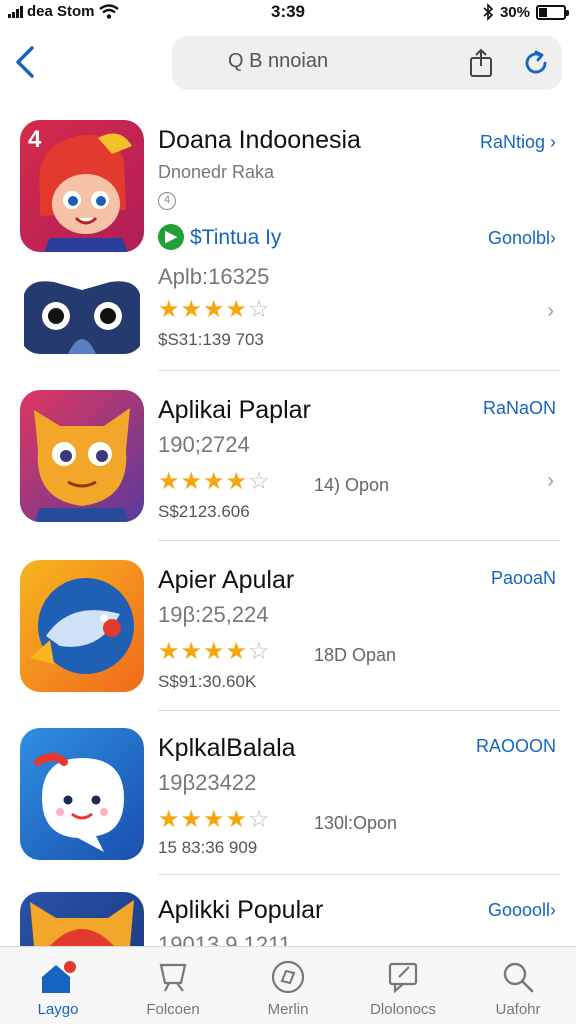 Image resolution: width=576 pixels, height=1024 pixels. I want to click on compass-icon, so click(288, 977).